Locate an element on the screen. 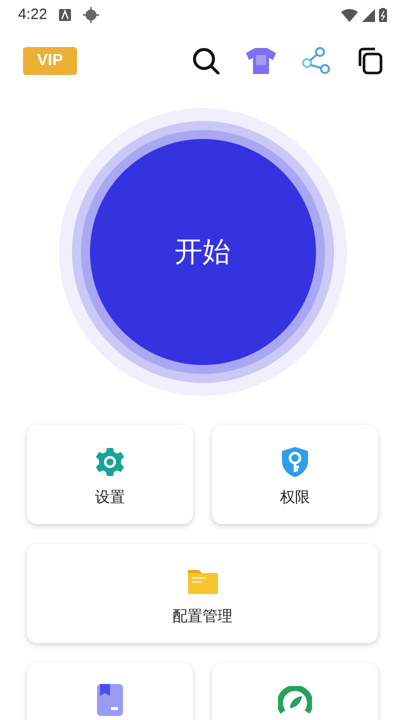 The image size is (405, 720). gear-icon is located at coordinates (110, 462).